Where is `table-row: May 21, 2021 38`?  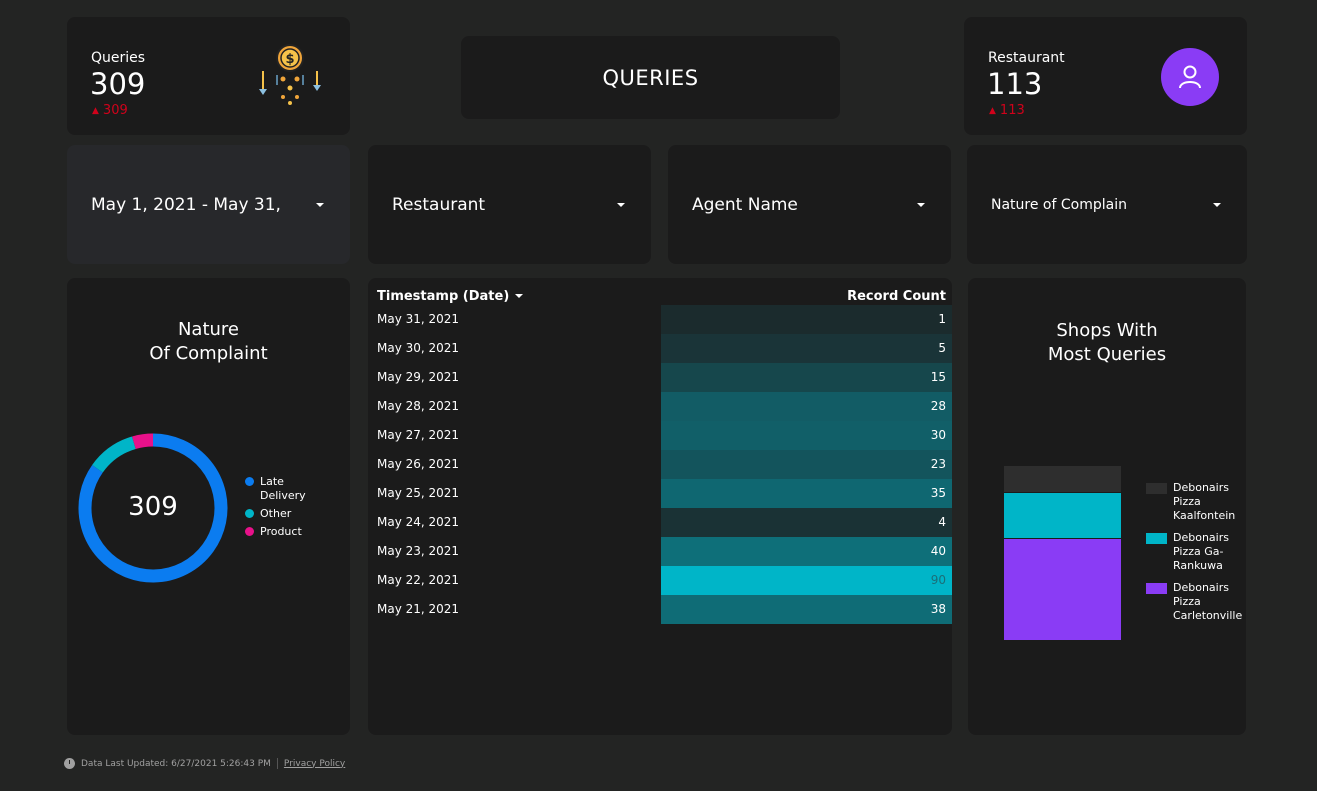
table-row: May 21, 2021 38 is located at coordinates (660, 609).